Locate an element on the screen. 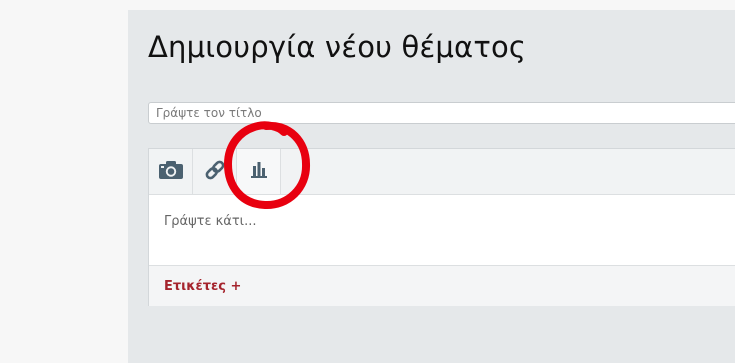 This screenshot has height=363, width=735. page-title: Δημιουργία νέου θέματος is located at coordinates (337, 47).